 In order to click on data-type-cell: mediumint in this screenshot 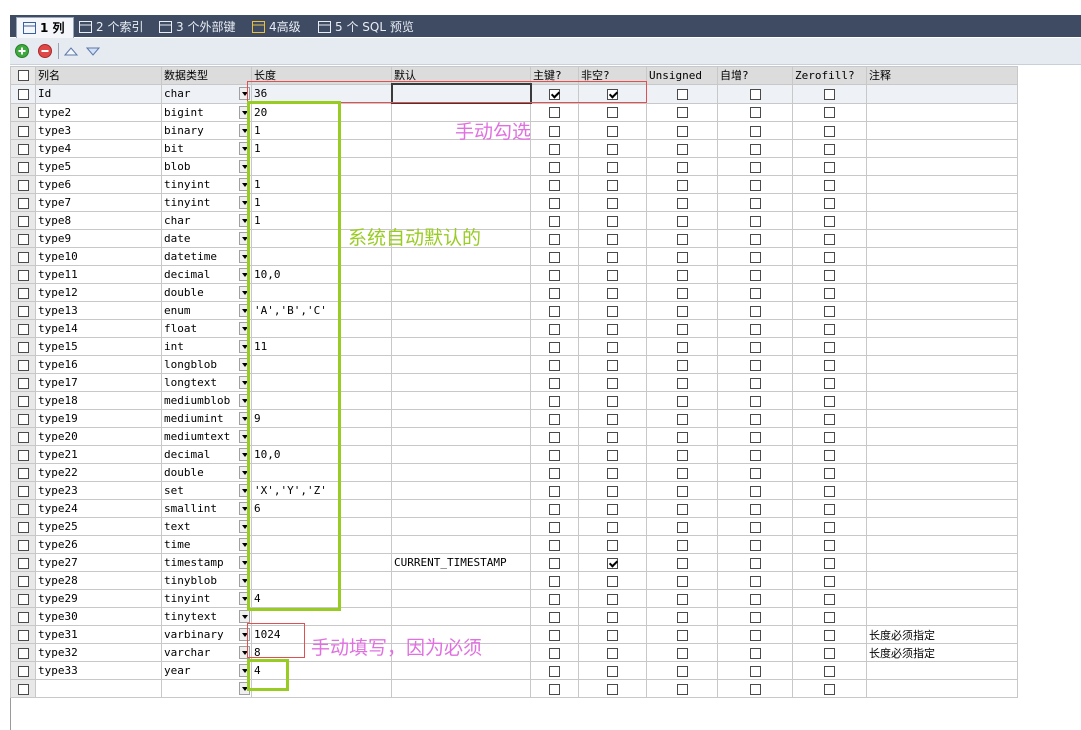, I will do `click(206, 418)`.